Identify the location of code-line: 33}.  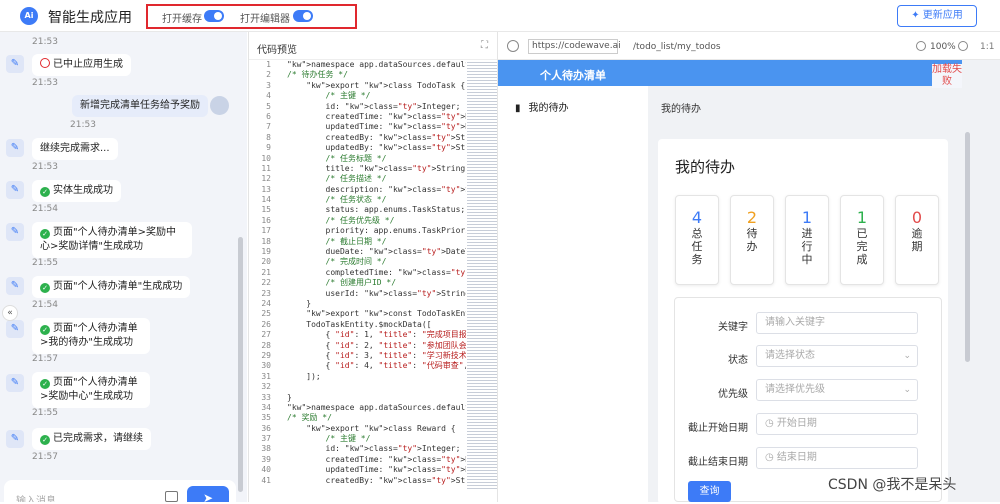
(357, 398).